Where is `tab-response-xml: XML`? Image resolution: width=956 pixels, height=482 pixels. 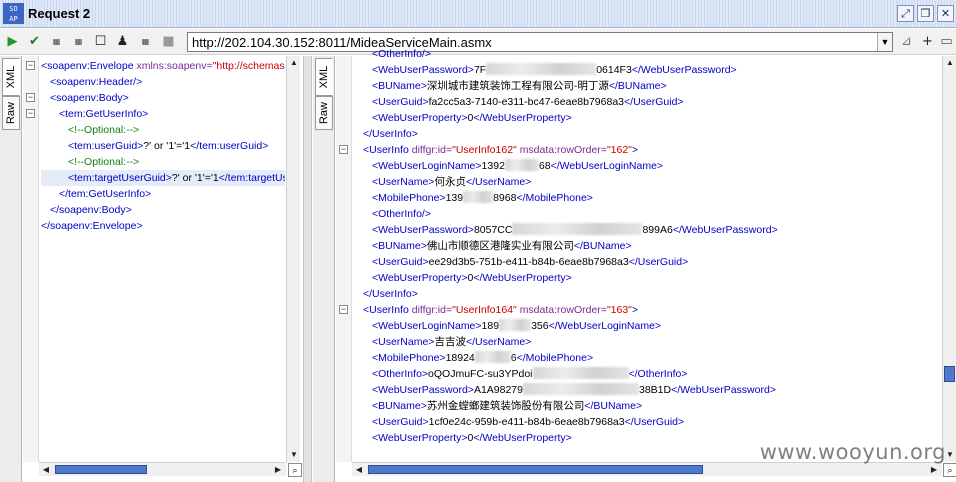
tab-response-xml: XML is located at coordinates (324, 77).